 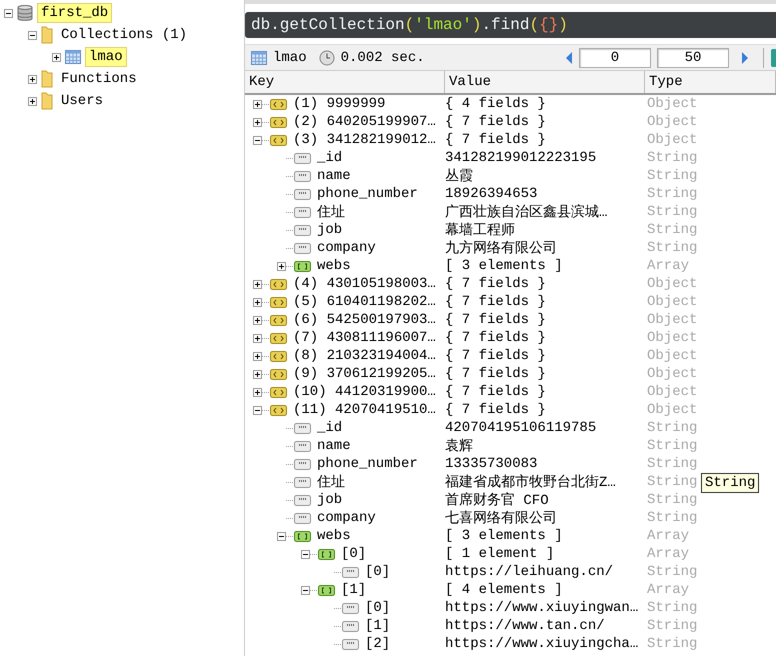 I want to click on tree-item: lmao, so click(x=106, y=57).